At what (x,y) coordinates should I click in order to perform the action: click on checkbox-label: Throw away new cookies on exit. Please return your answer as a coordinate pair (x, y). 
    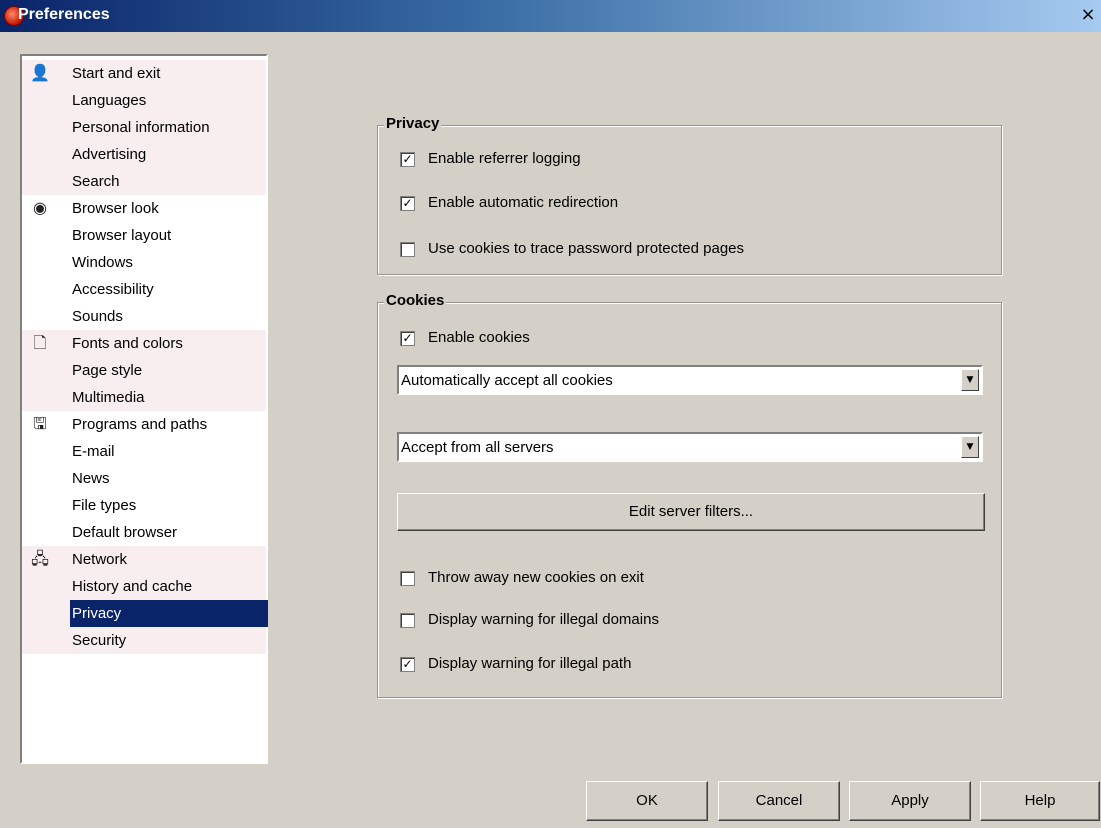
    Looking at the image, I should click on (536, 577).